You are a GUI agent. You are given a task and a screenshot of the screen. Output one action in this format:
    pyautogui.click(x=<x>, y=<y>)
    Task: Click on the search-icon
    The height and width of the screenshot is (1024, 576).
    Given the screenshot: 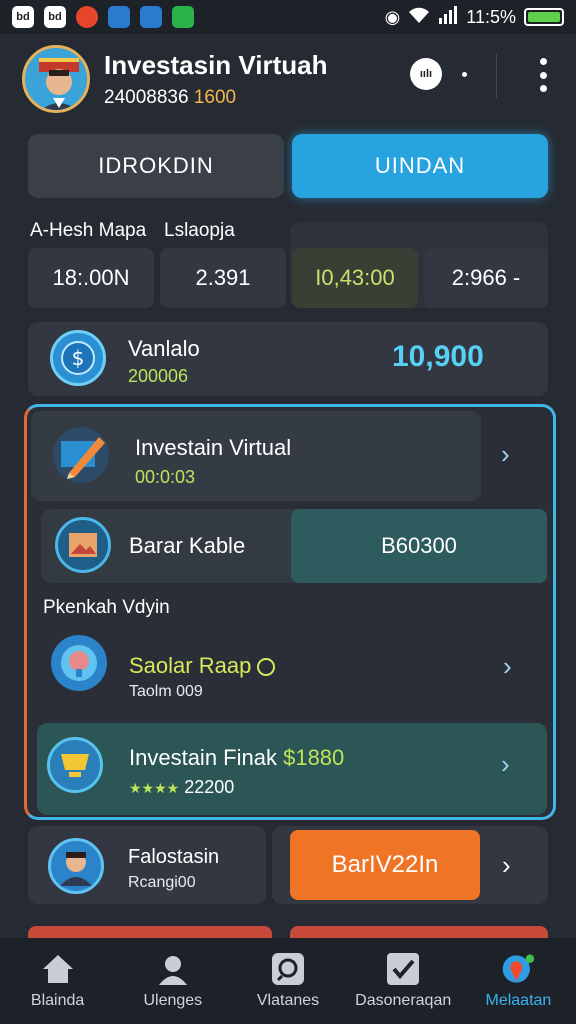 What is the action you would take?
    pyautogui.click(x=288, y=969)
    